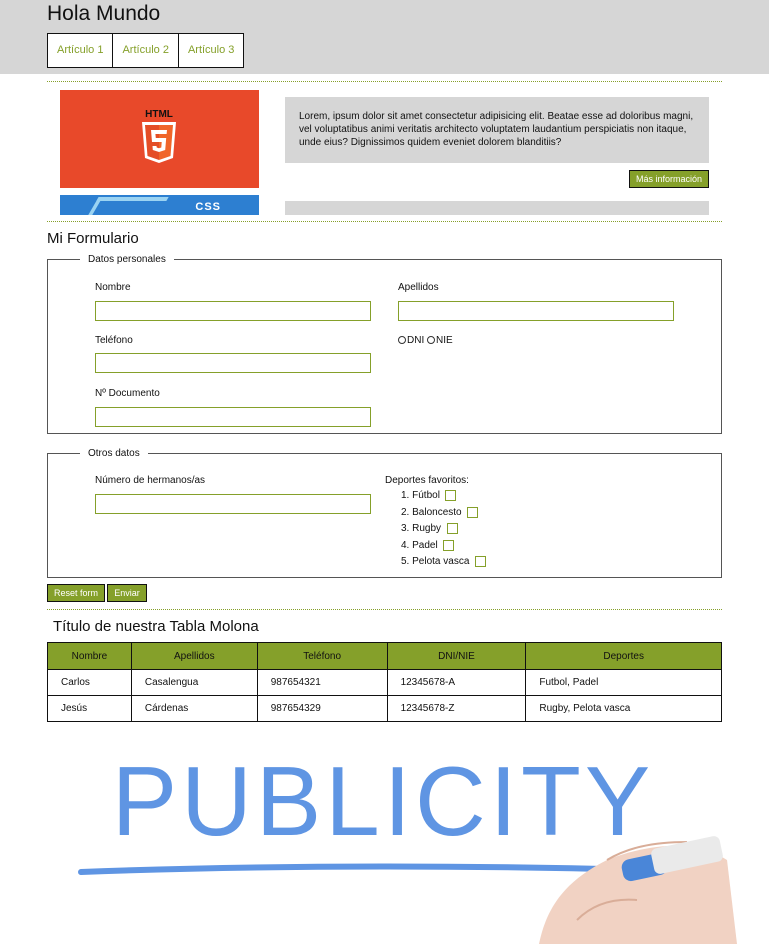  Describe the element at coordinates (93, 238) in the screenshot. I see `form-title: Mi Formulario` at that location.